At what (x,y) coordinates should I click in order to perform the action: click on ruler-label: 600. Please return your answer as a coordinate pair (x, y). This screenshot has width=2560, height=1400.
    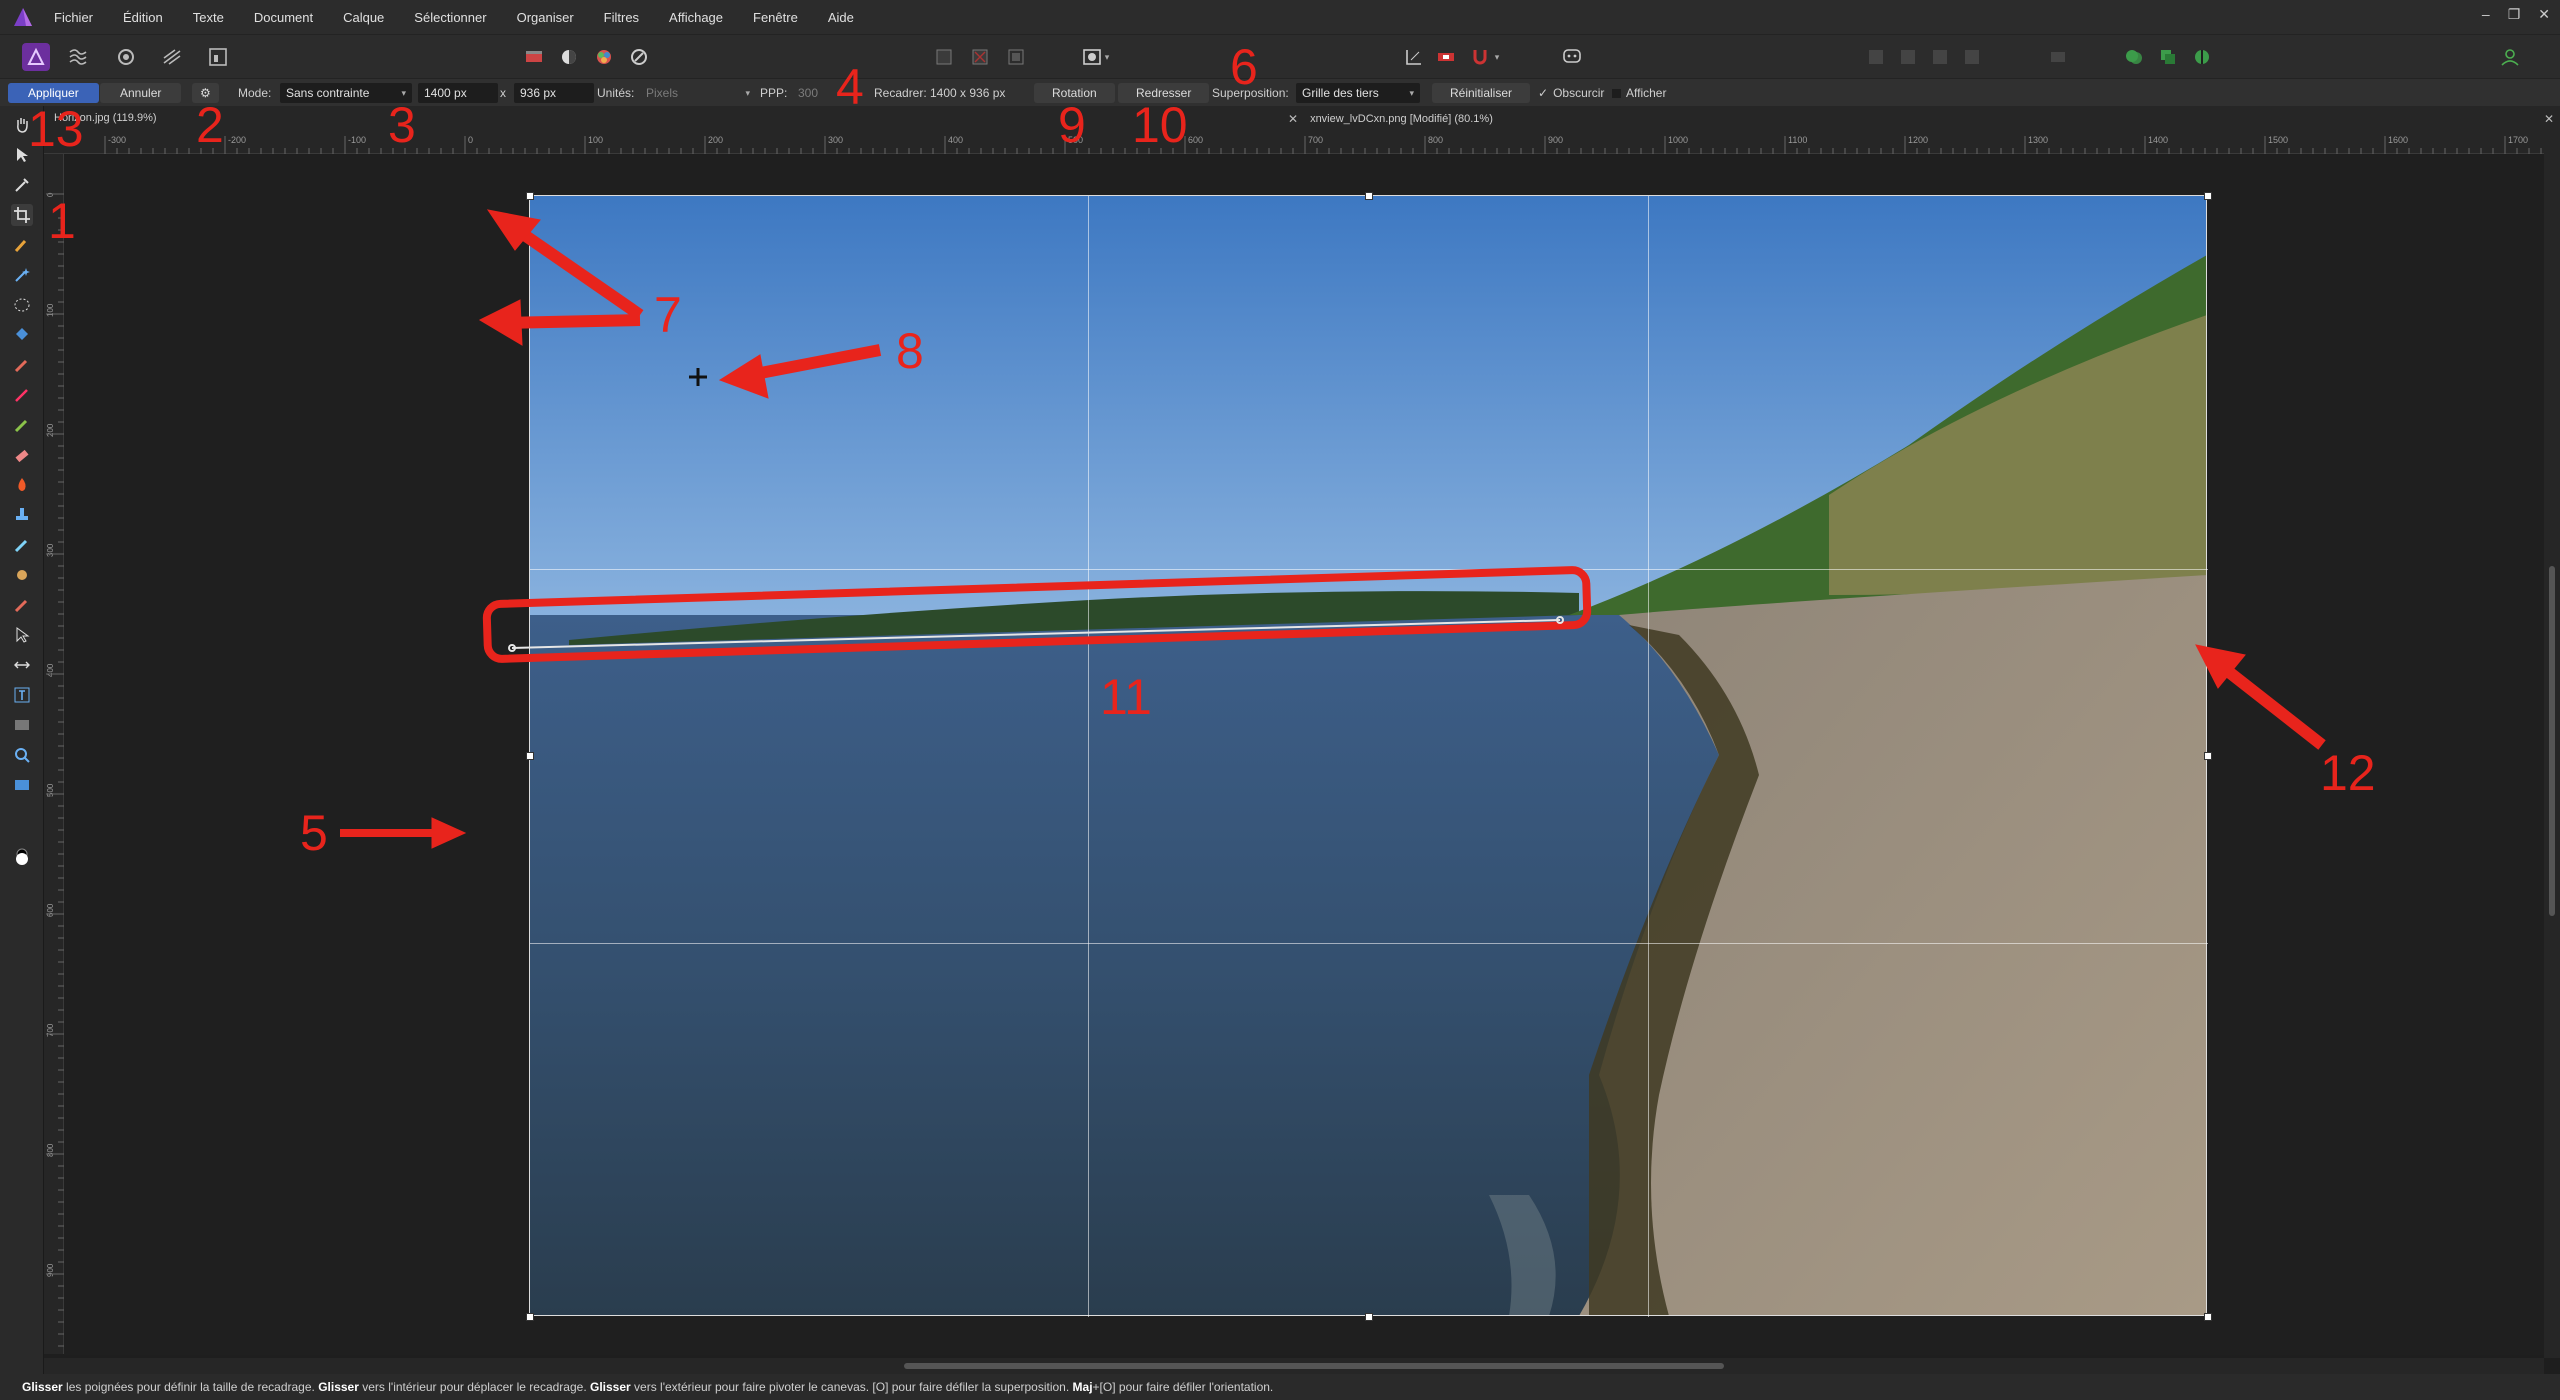
    Looking at the image, I should click on (1195, 140).